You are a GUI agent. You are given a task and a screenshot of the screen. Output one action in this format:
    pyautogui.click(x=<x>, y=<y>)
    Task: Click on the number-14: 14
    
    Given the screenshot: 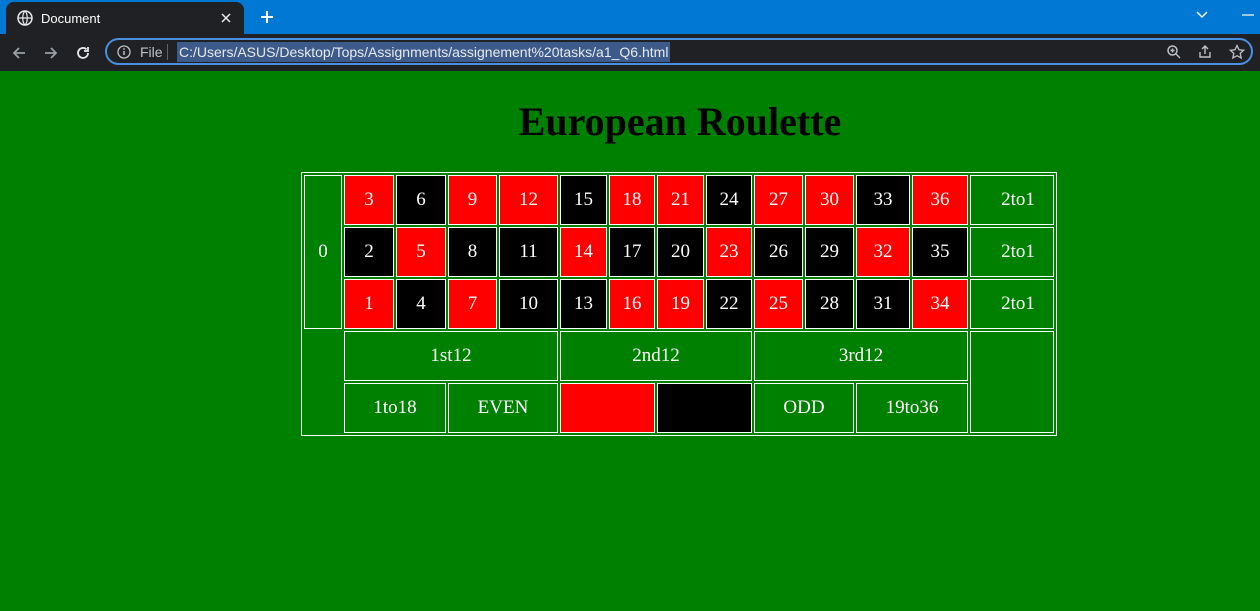 What is the action you would take?
    pyautogui.click(x=583, y=252)
    